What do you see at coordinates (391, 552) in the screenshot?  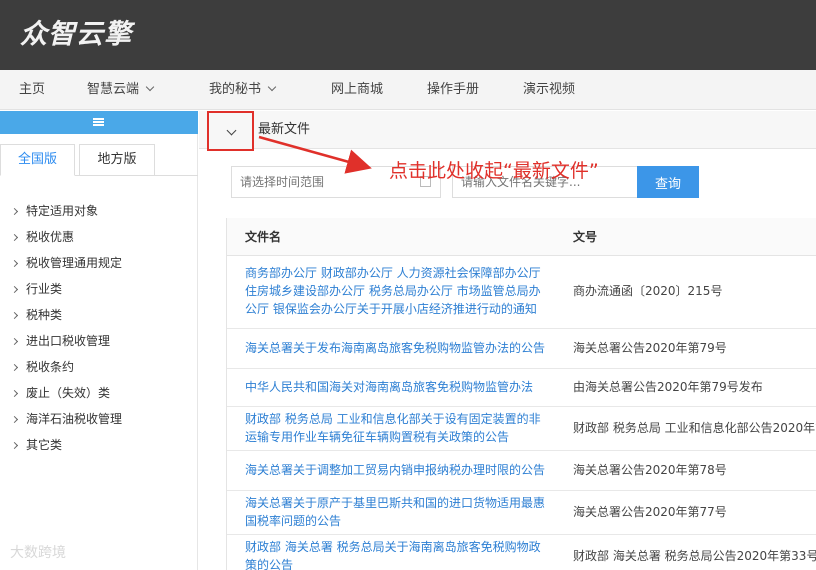 I see `document-link: 财政部 海关总署 税务总局关于海南离岛旅客免税购物政策的公告` at bounding box center [391, 552].